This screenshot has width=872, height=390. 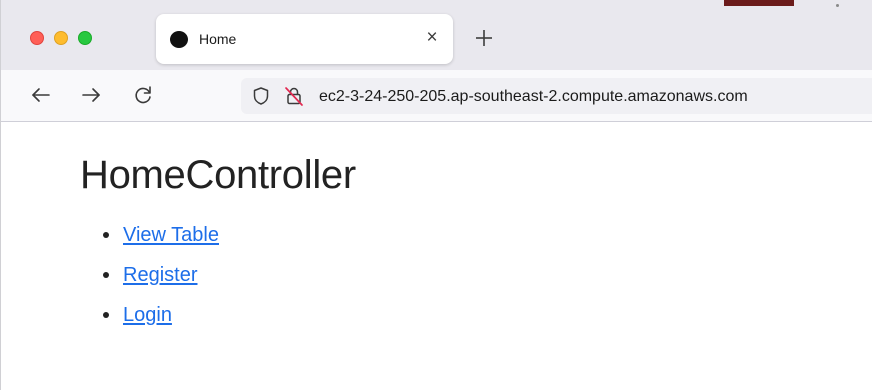 I want to click on reload-button, so click(x=143, y=95).